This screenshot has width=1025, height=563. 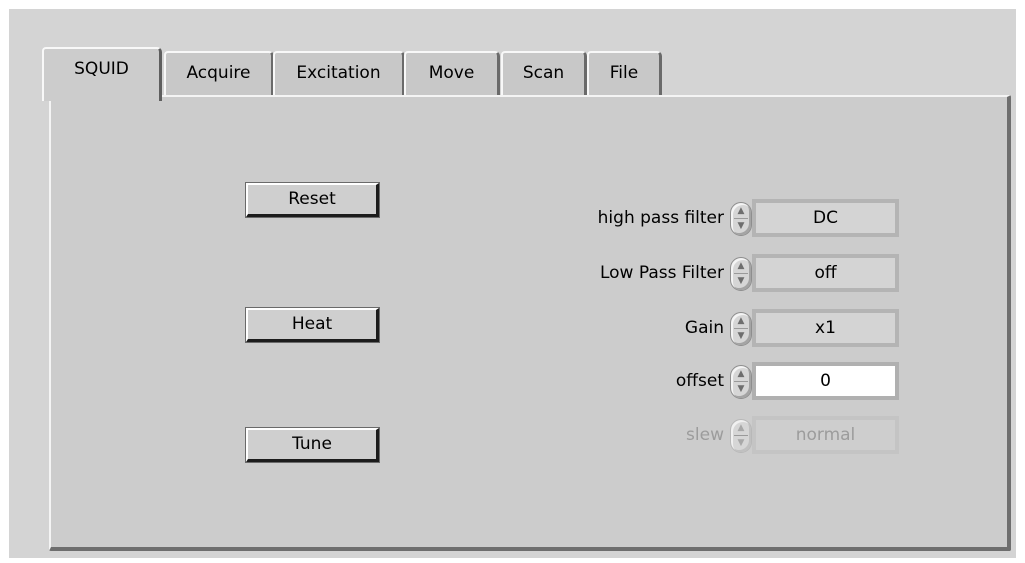 I want to click on gain-spinner-icon: ▲ ▼, so click(x=741, y=329).